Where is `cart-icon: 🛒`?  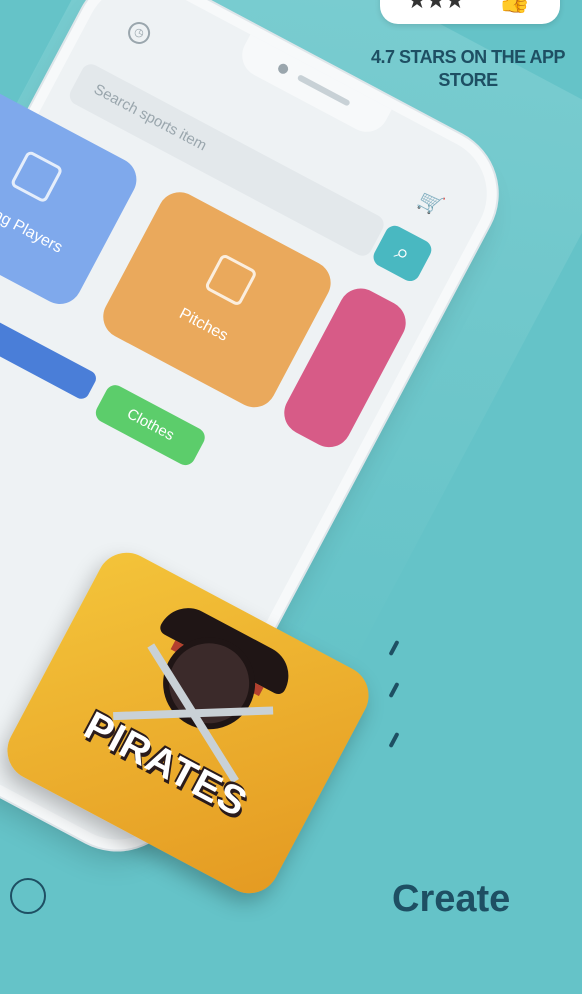
cart-icon: 🛒 is located at coordinates (430, 202).